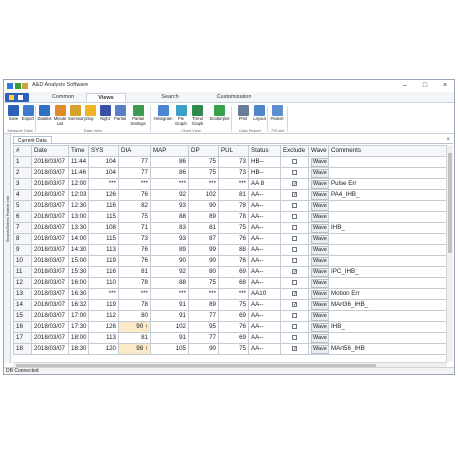  Describe the element at coordinates (230, 172) in the screenshot. I see `table-row: 2 2018/03/07 11:46 104 77 86 75 73 HB-- Wave` at that location.